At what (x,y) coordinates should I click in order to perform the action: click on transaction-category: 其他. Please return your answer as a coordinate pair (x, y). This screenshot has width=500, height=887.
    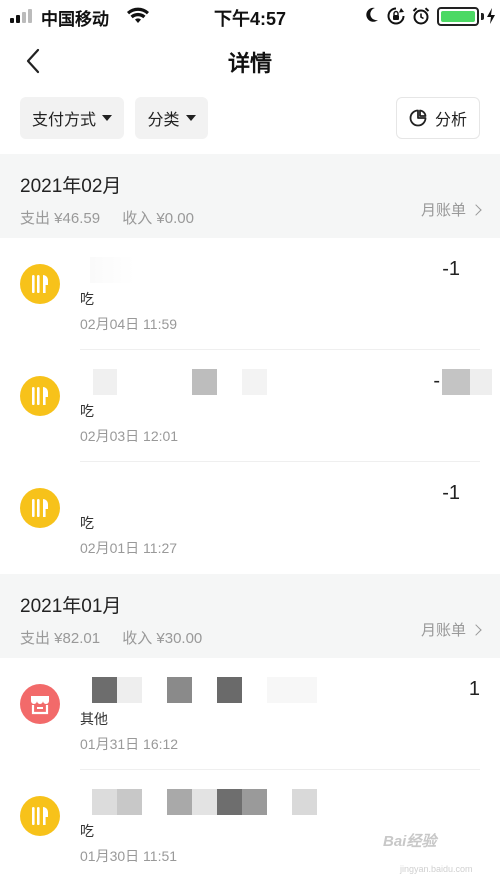
    Looking at the image, I should click on (94, 719).